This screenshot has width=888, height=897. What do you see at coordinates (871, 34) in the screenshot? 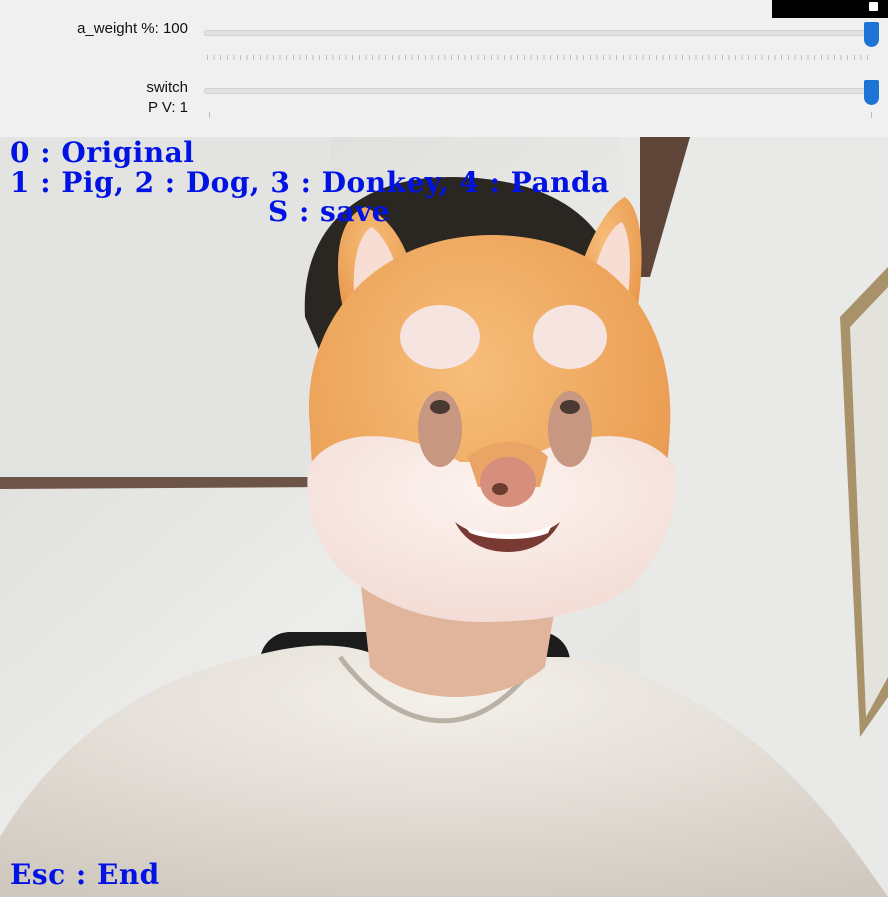
I see `weight-trackbar-thumb` at bounding box center [871, 34].